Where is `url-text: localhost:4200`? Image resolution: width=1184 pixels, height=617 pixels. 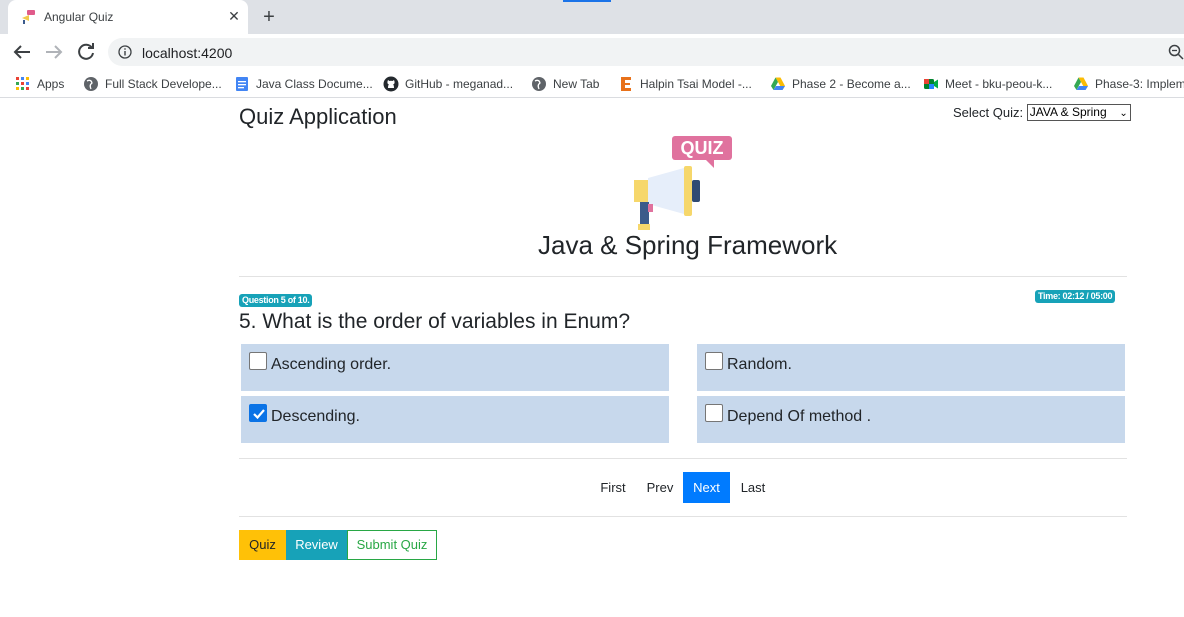
url-text: localhost:4200 is located at coordinates (187, 53).